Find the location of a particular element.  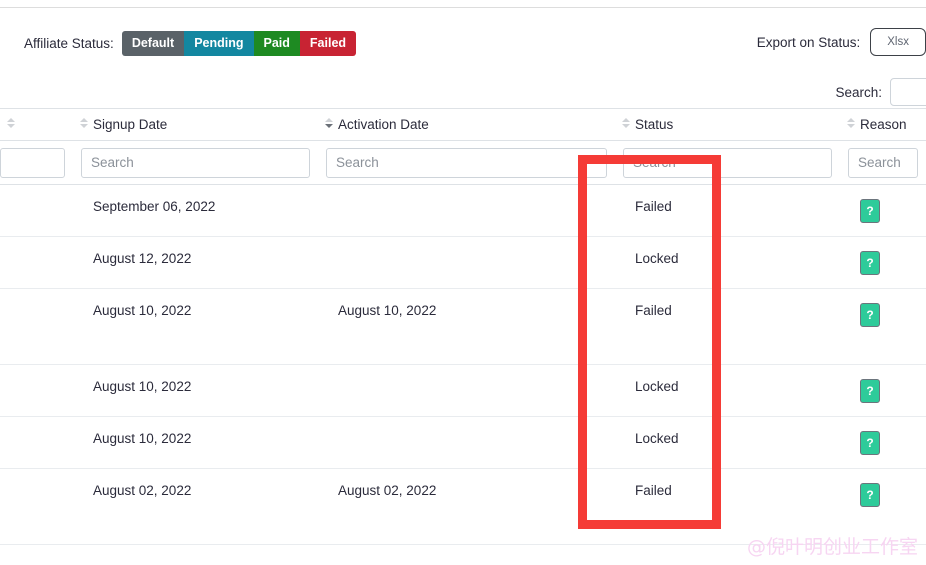

cell-activation-date-text: August 02, 2022 is located at coordinates (387, 490).